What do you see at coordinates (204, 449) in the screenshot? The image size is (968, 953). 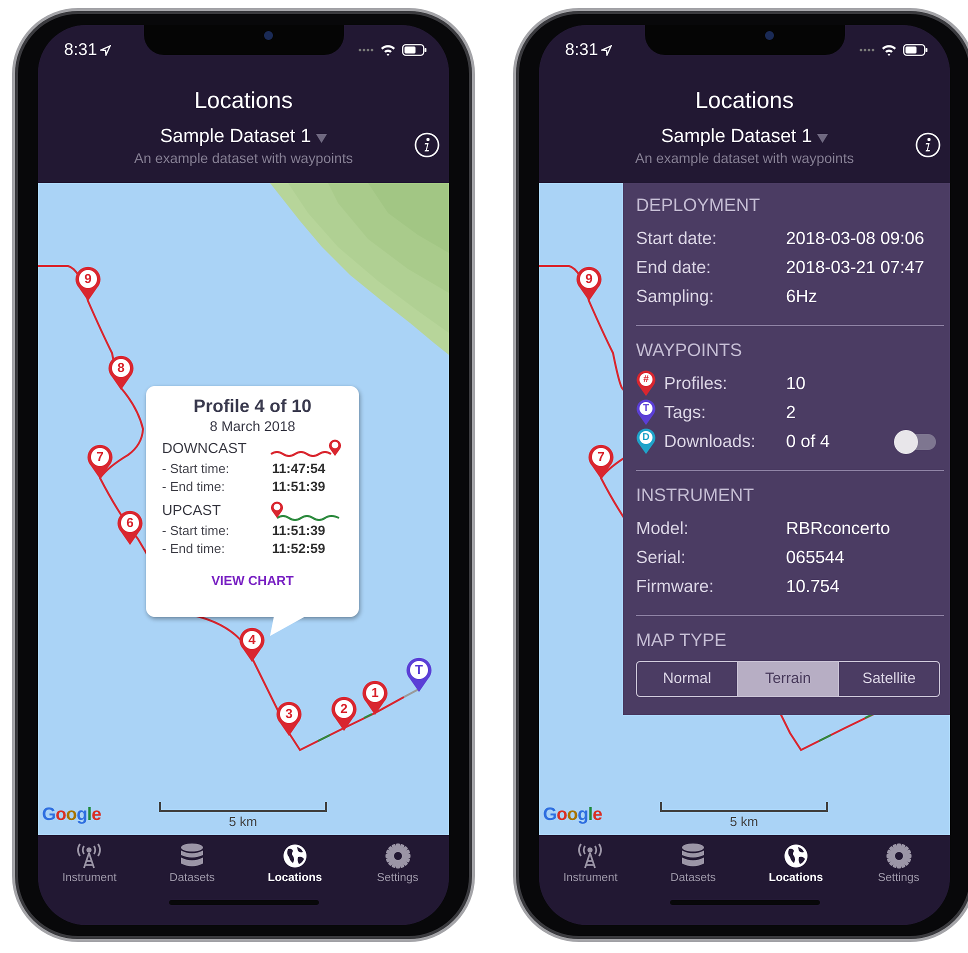 I see `cast-heading: DOWNCAST` at bounding box center [204, 449].